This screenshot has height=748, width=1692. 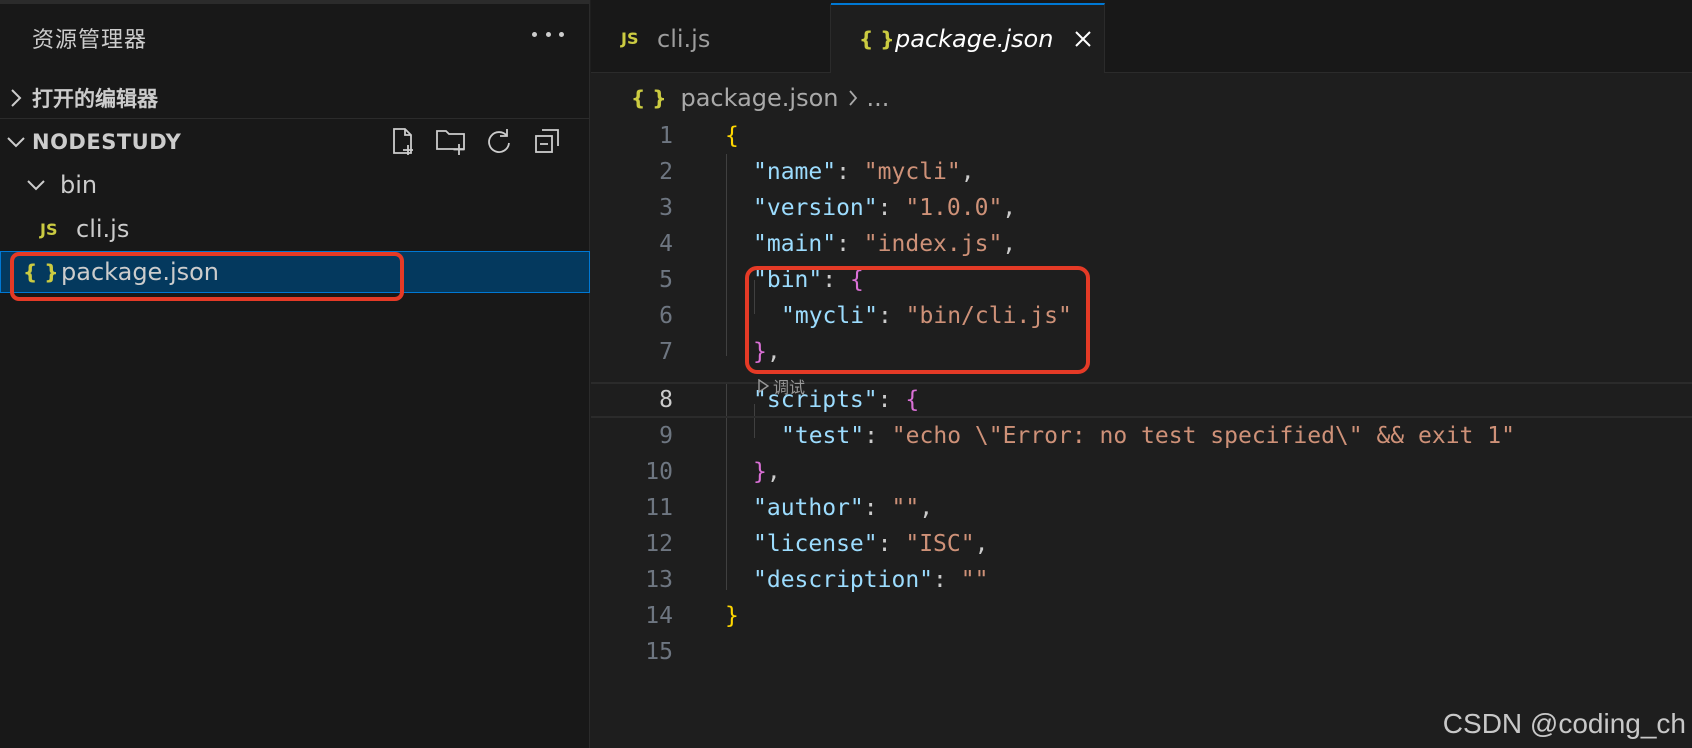 I want to click on code-line: 6 "mycli": "bin/cli.js", so click(x=1141, y=316).